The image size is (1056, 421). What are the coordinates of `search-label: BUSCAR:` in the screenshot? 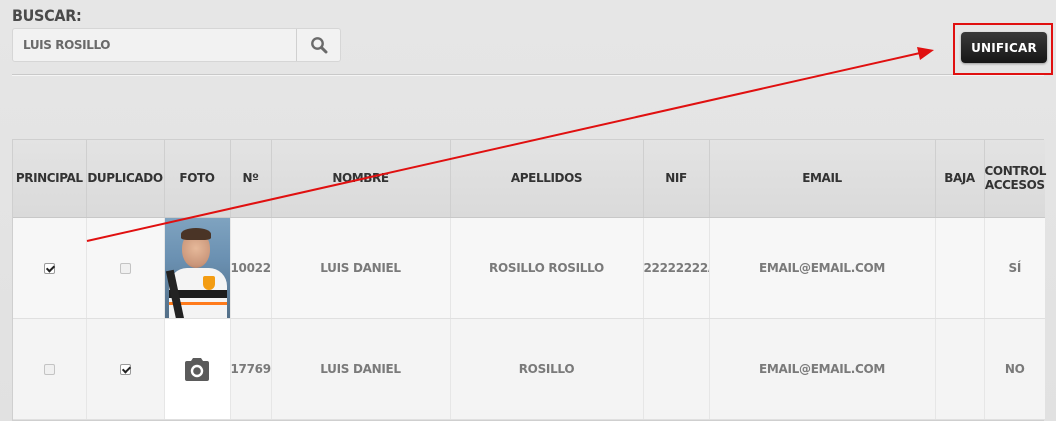 It's located at (47, 15).